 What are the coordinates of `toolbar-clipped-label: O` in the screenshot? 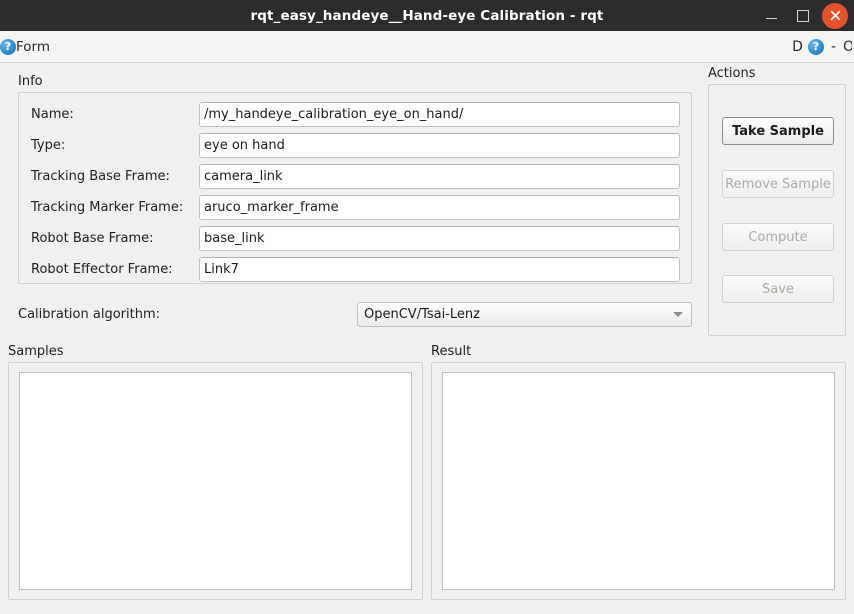 It's located at (847, 46).